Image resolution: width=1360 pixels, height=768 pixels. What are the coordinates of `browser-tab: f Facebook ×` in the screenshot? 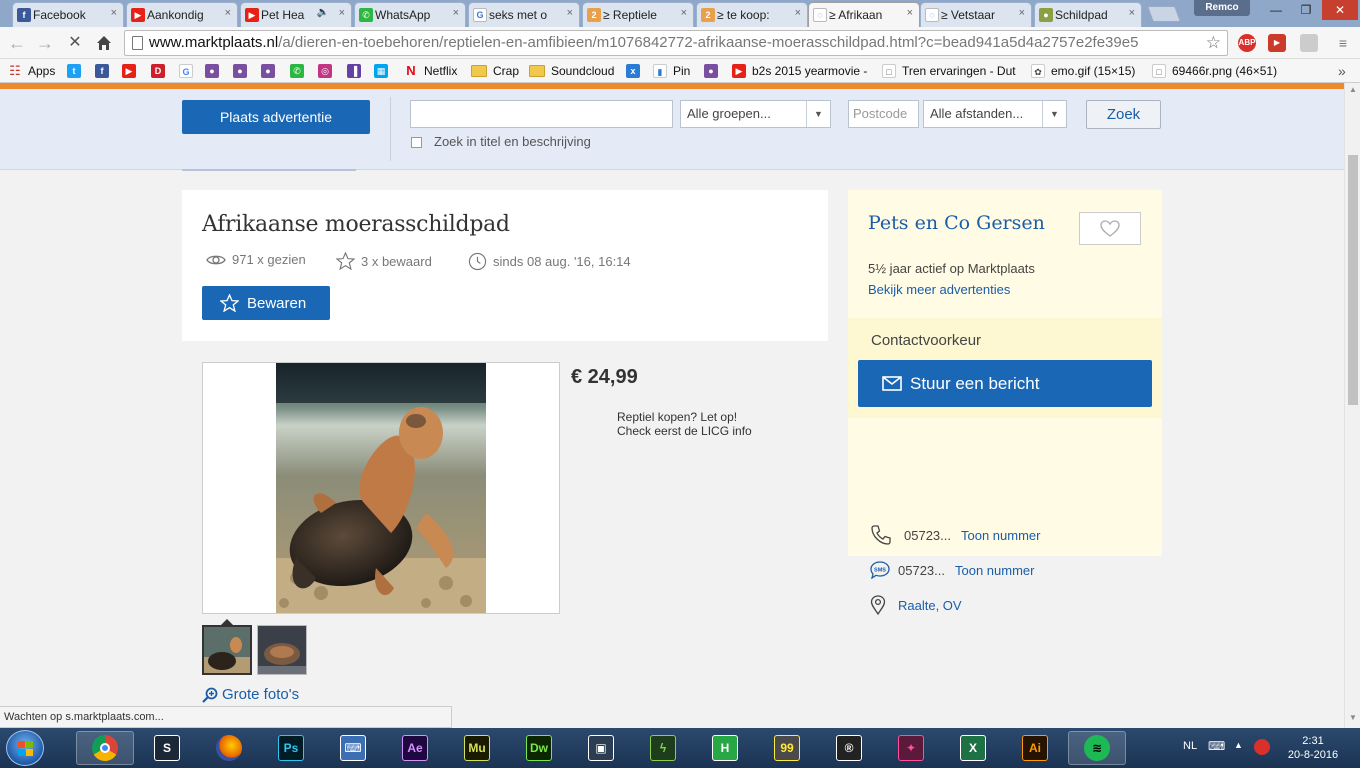 It's located at (68, 14).